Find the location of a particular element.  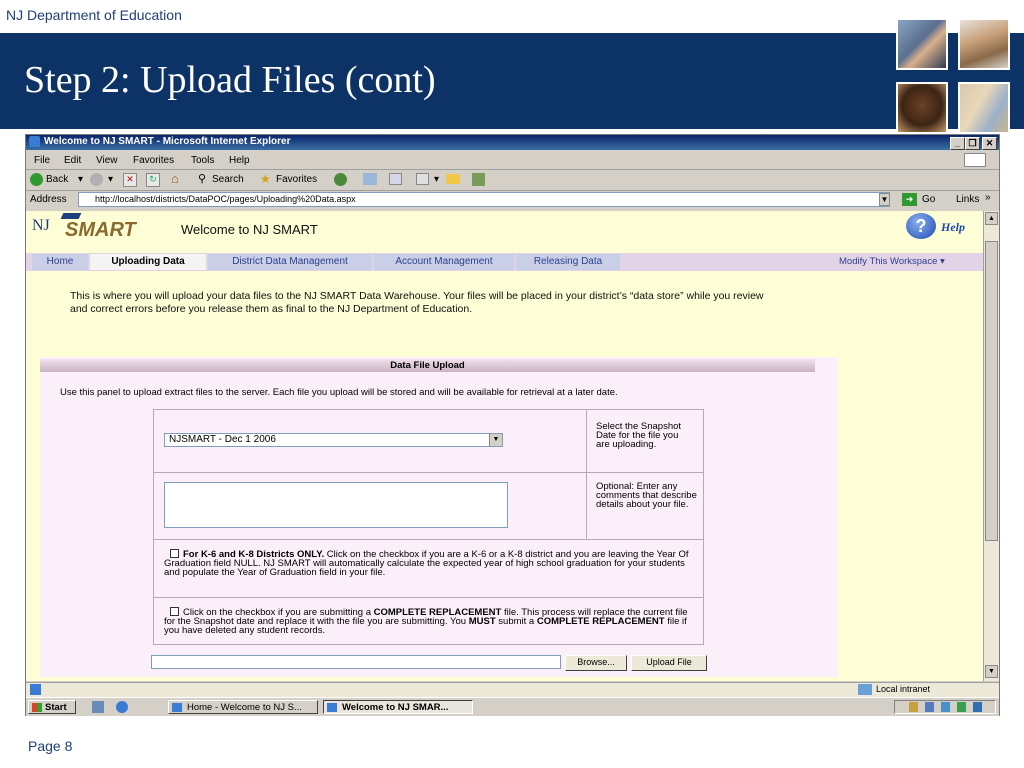

modify-workspace-link: Modify This Workspace ▾ is located at coordinates (892, 261).